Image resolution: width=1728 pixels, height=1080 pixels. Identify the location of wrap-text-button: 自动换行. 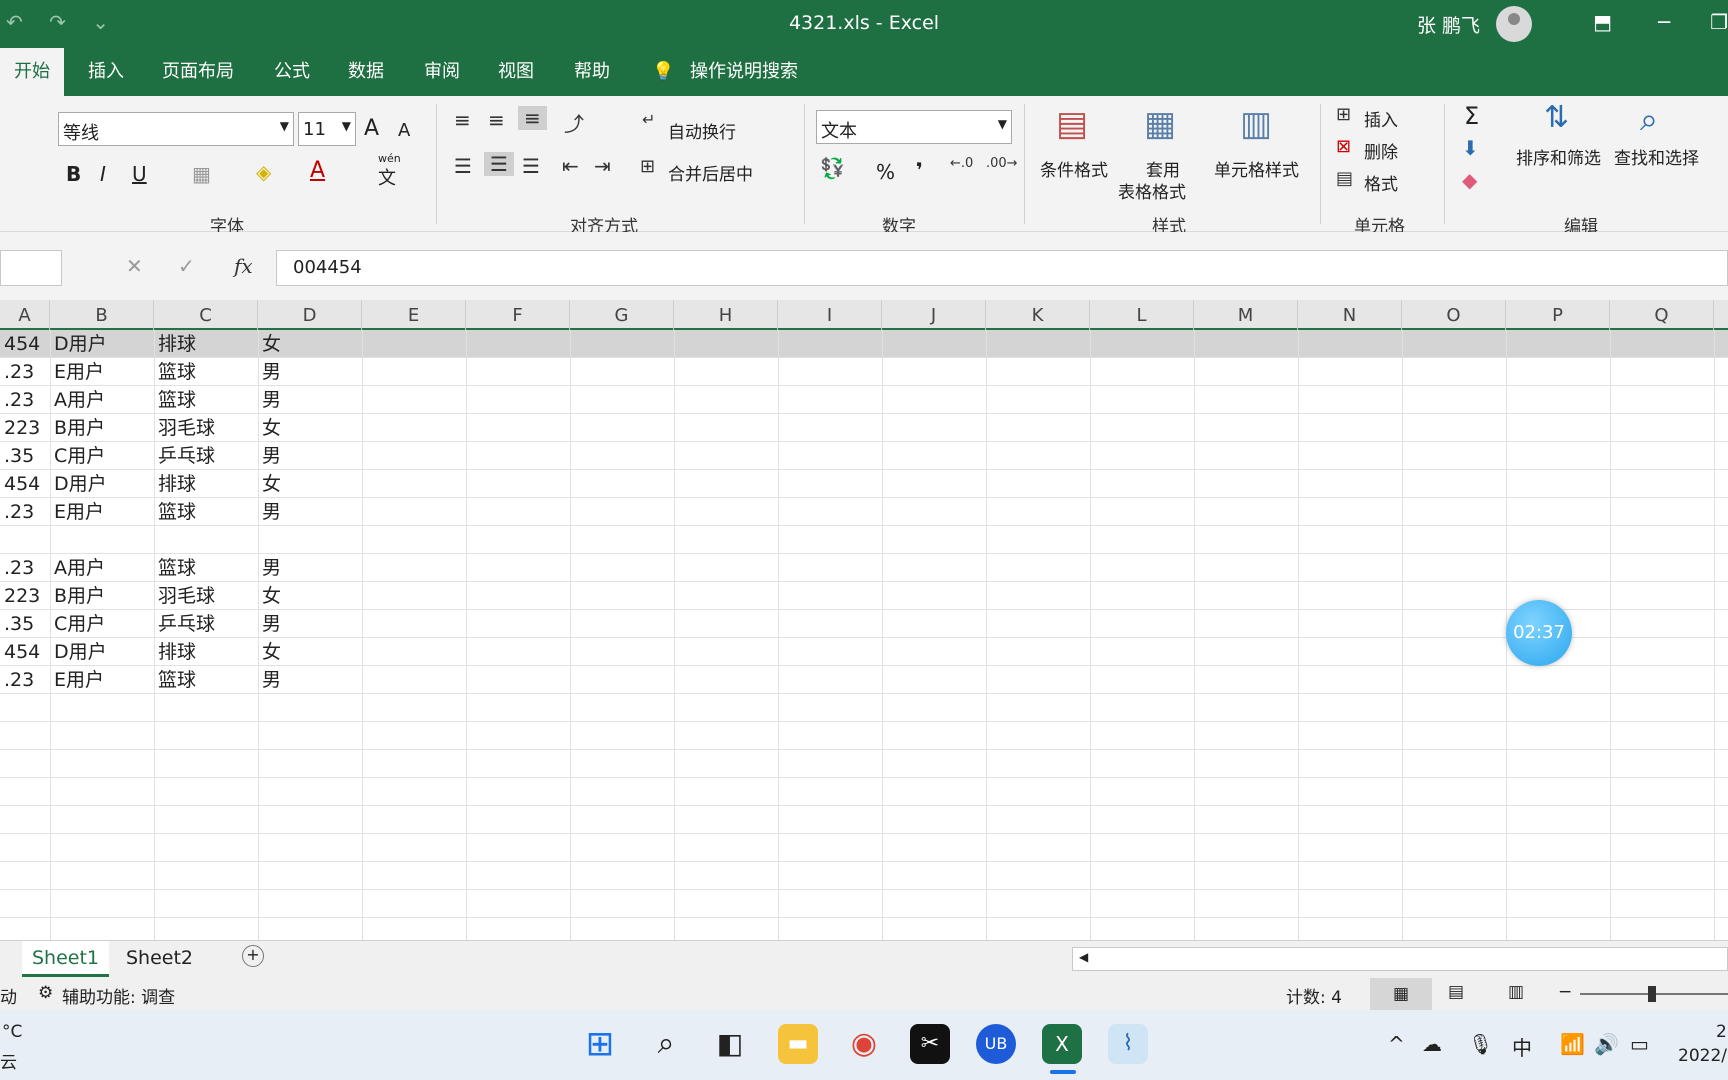
(702, 130).